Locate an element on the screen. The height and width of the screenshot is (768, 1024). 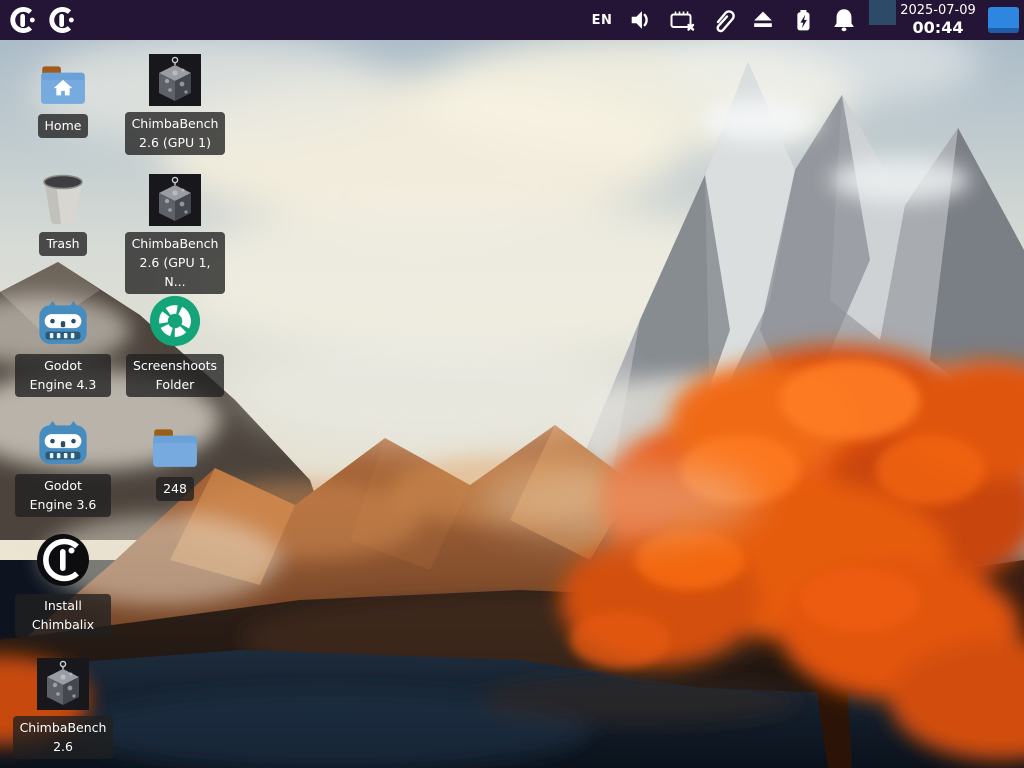
desktop-icon-label: Home is located at coordinates (63, 126).